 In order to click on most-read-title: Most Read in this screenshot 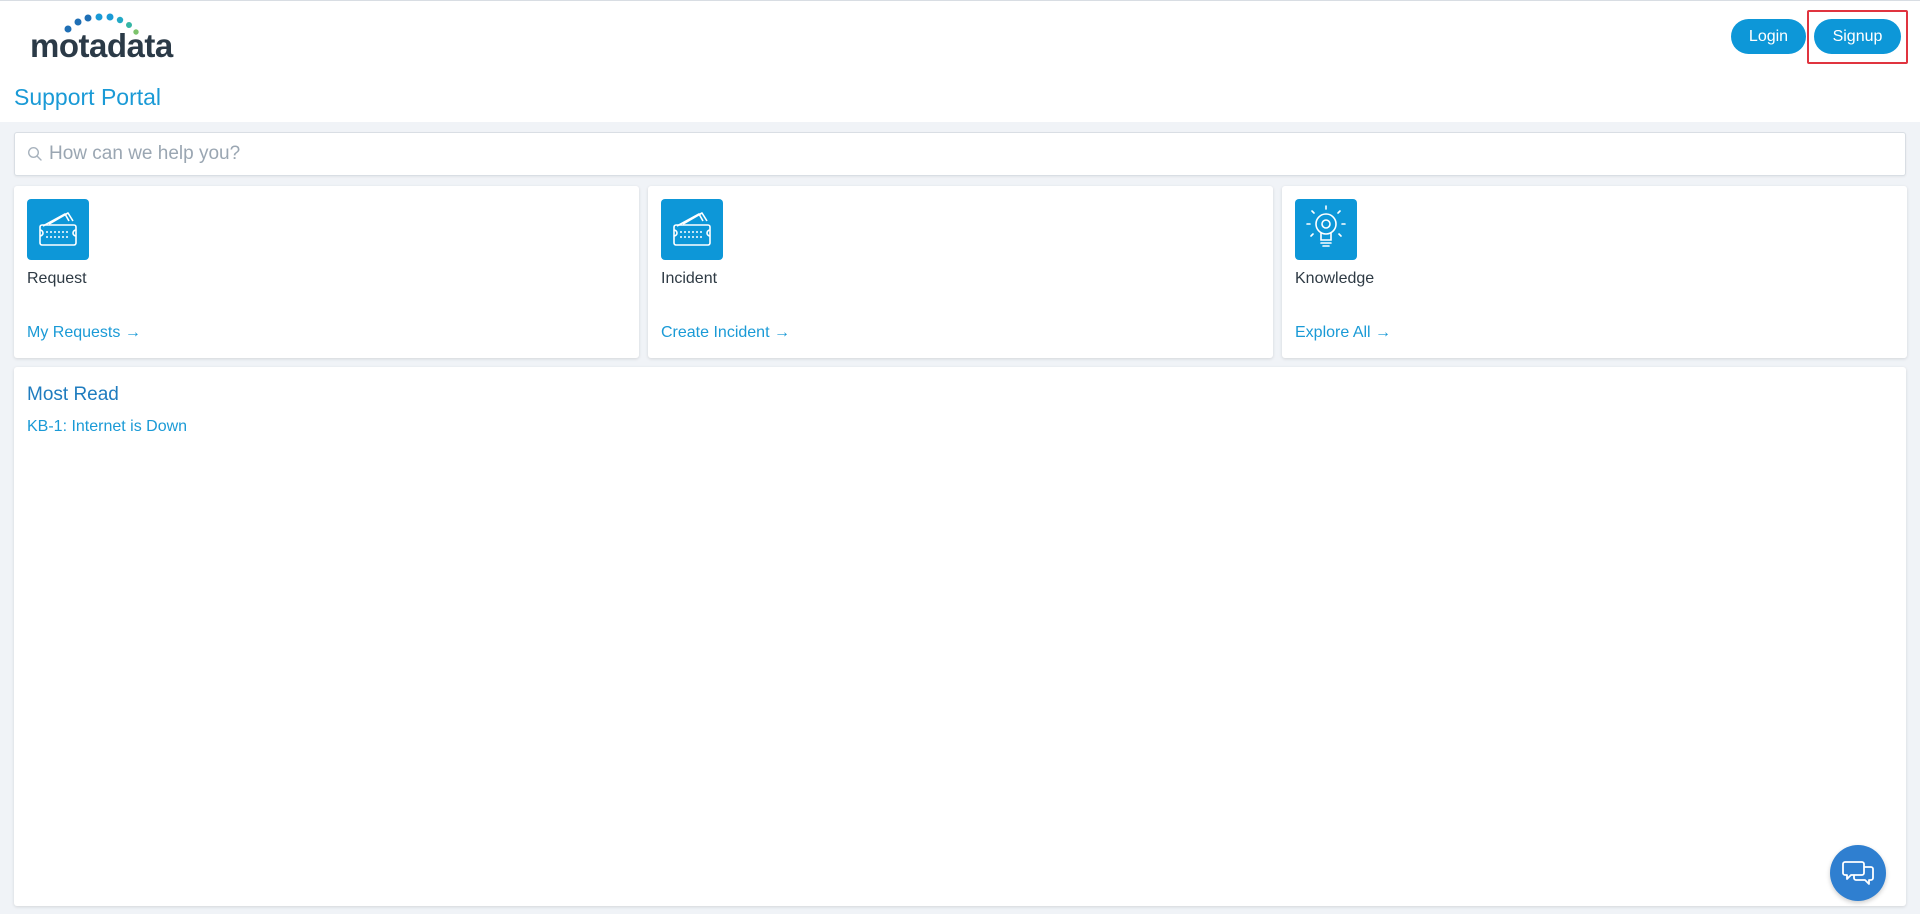, I will do `click(73, 394)`.